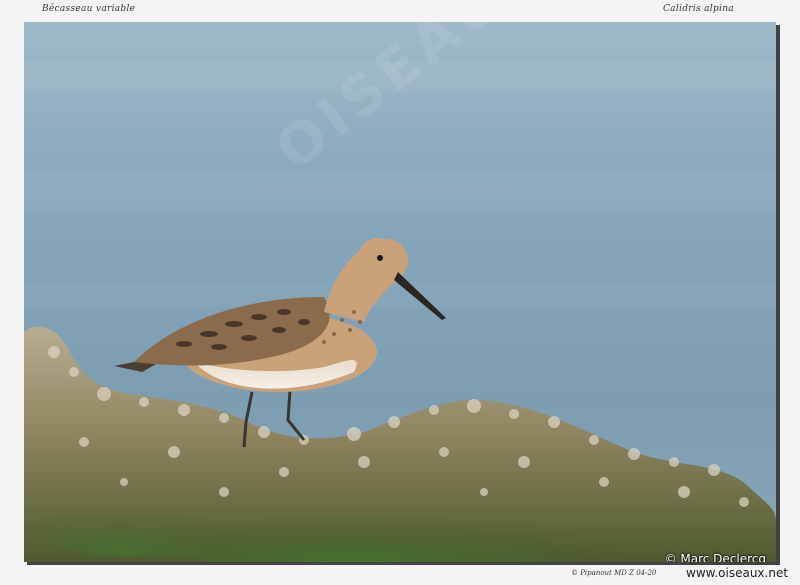 This screenshot has width=800, height=585. What do you see at coordinates (715, 557) in the screenshot?
I see `photo-copyright: © Marc Declercq` at bounding box center [715, 557].